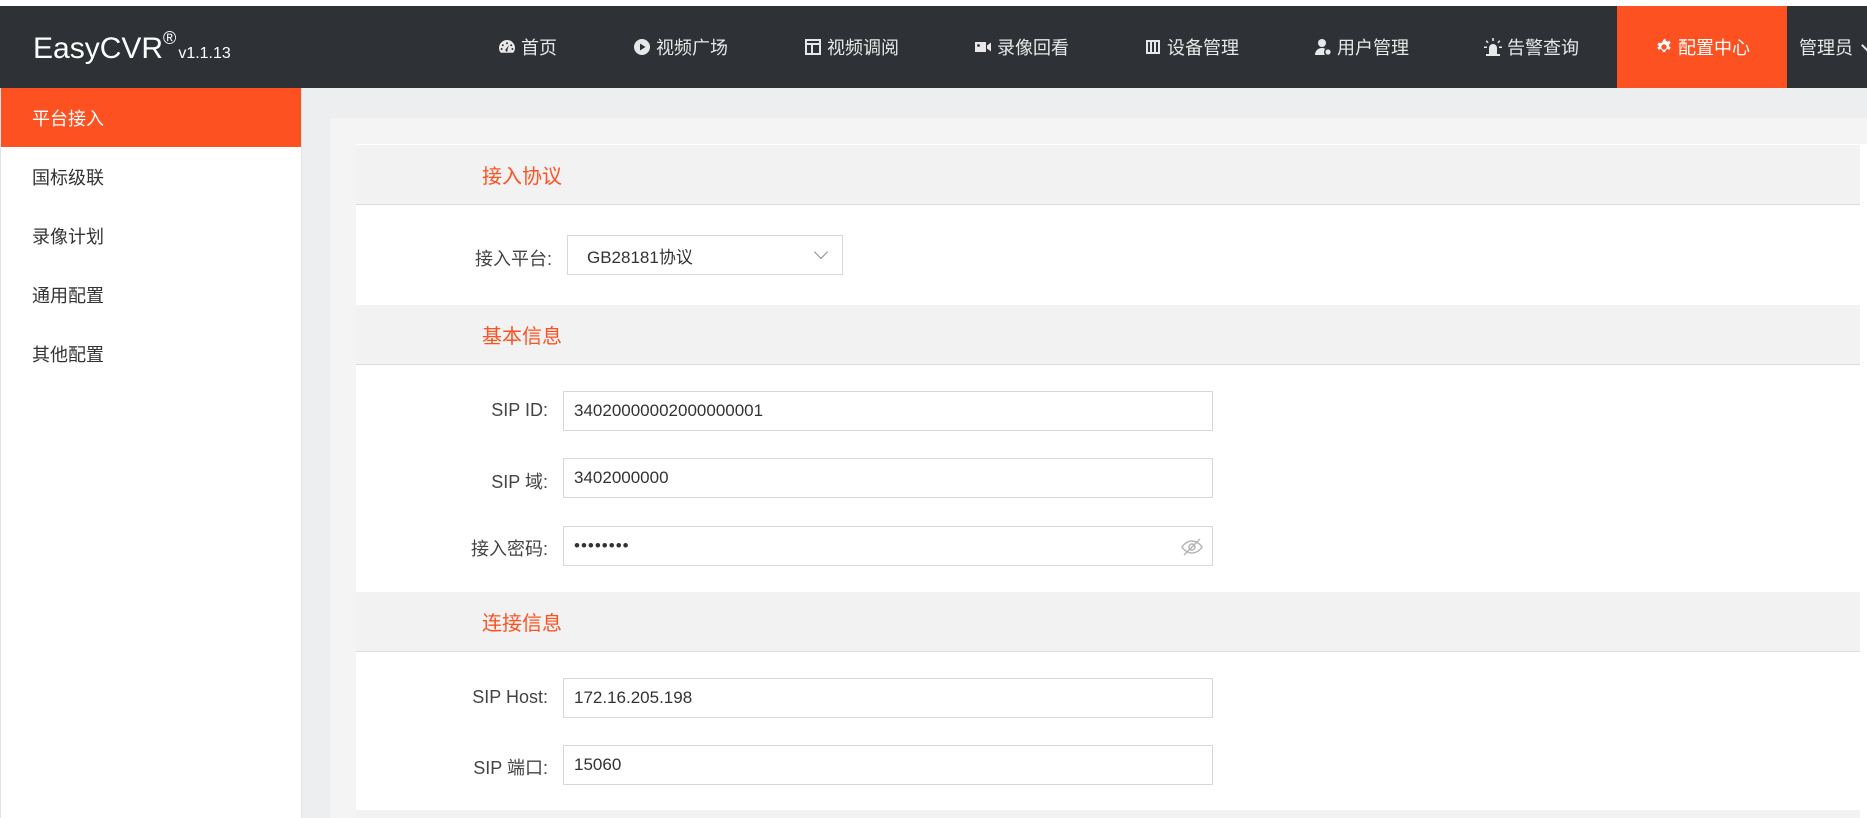  What do you see at coordinates (509, 549) in the screenshot?
I see `password-label: 接入密码:` at bounding box center [509, 549].